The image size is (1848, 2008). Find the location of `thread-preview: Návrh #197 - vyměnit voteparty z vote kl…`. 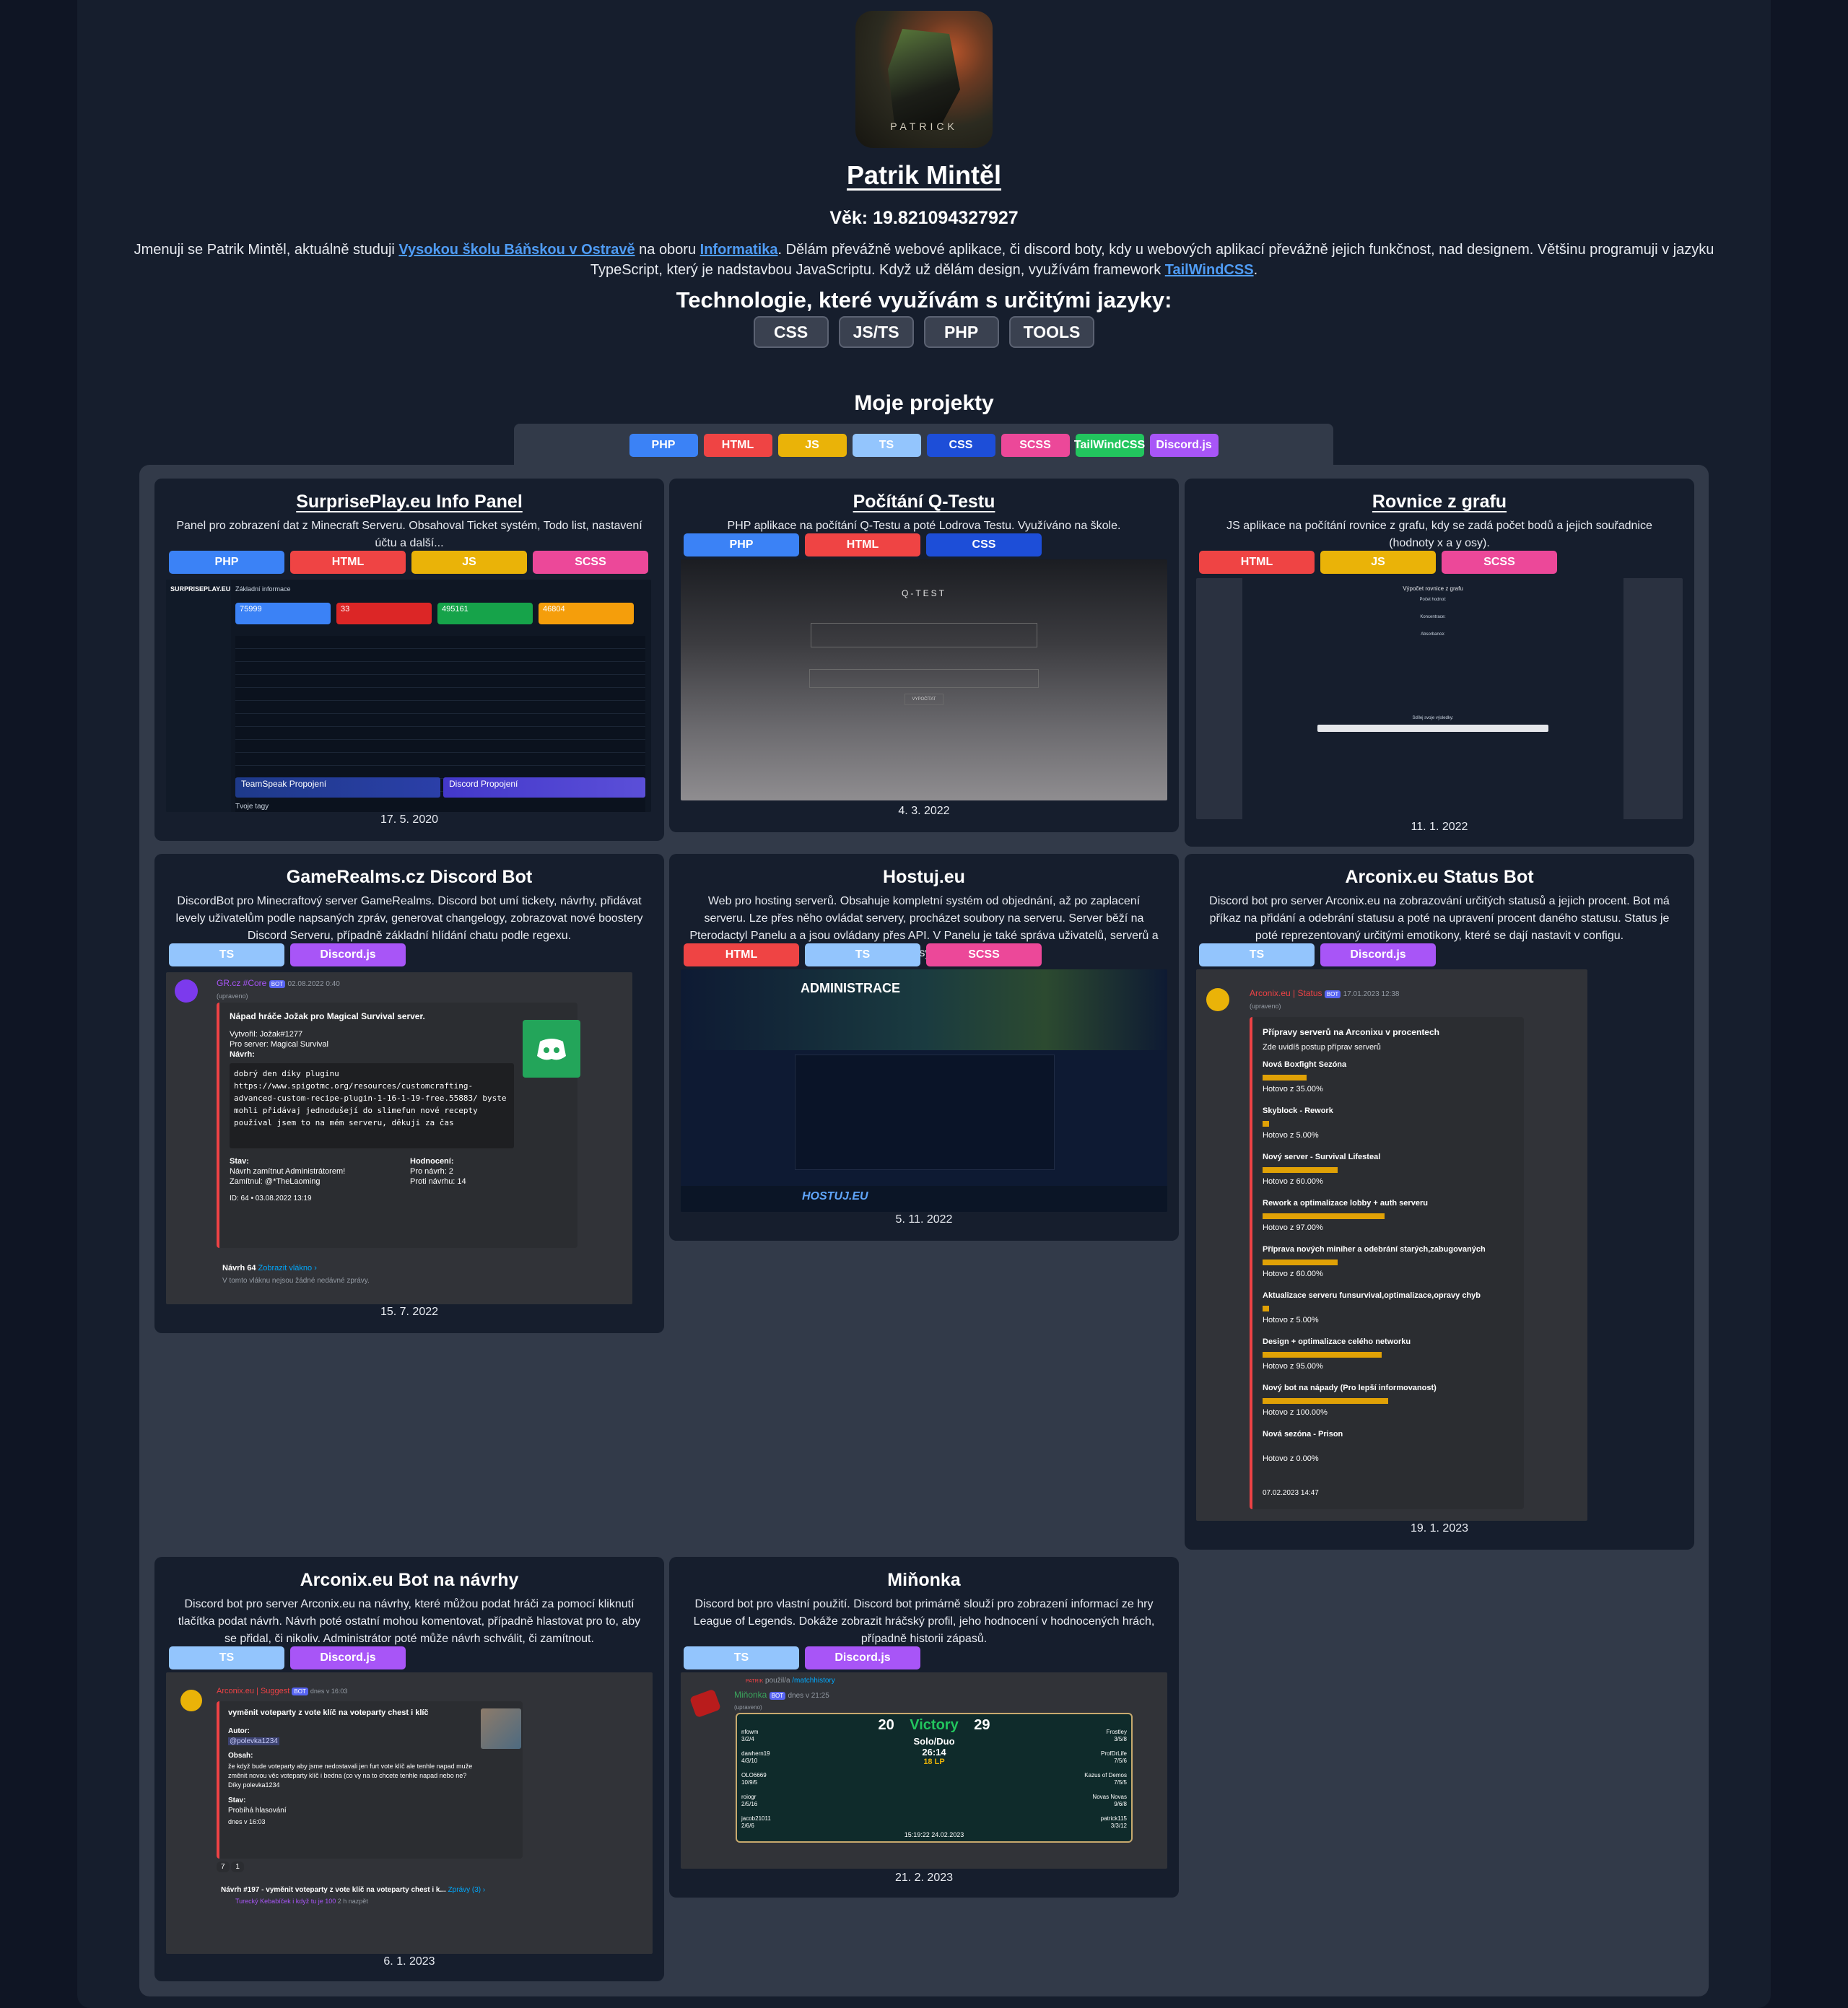

thread-preview: Návrh #197 - vyměnit voteparty z vote kl… is located at coordinates (353, 1890).